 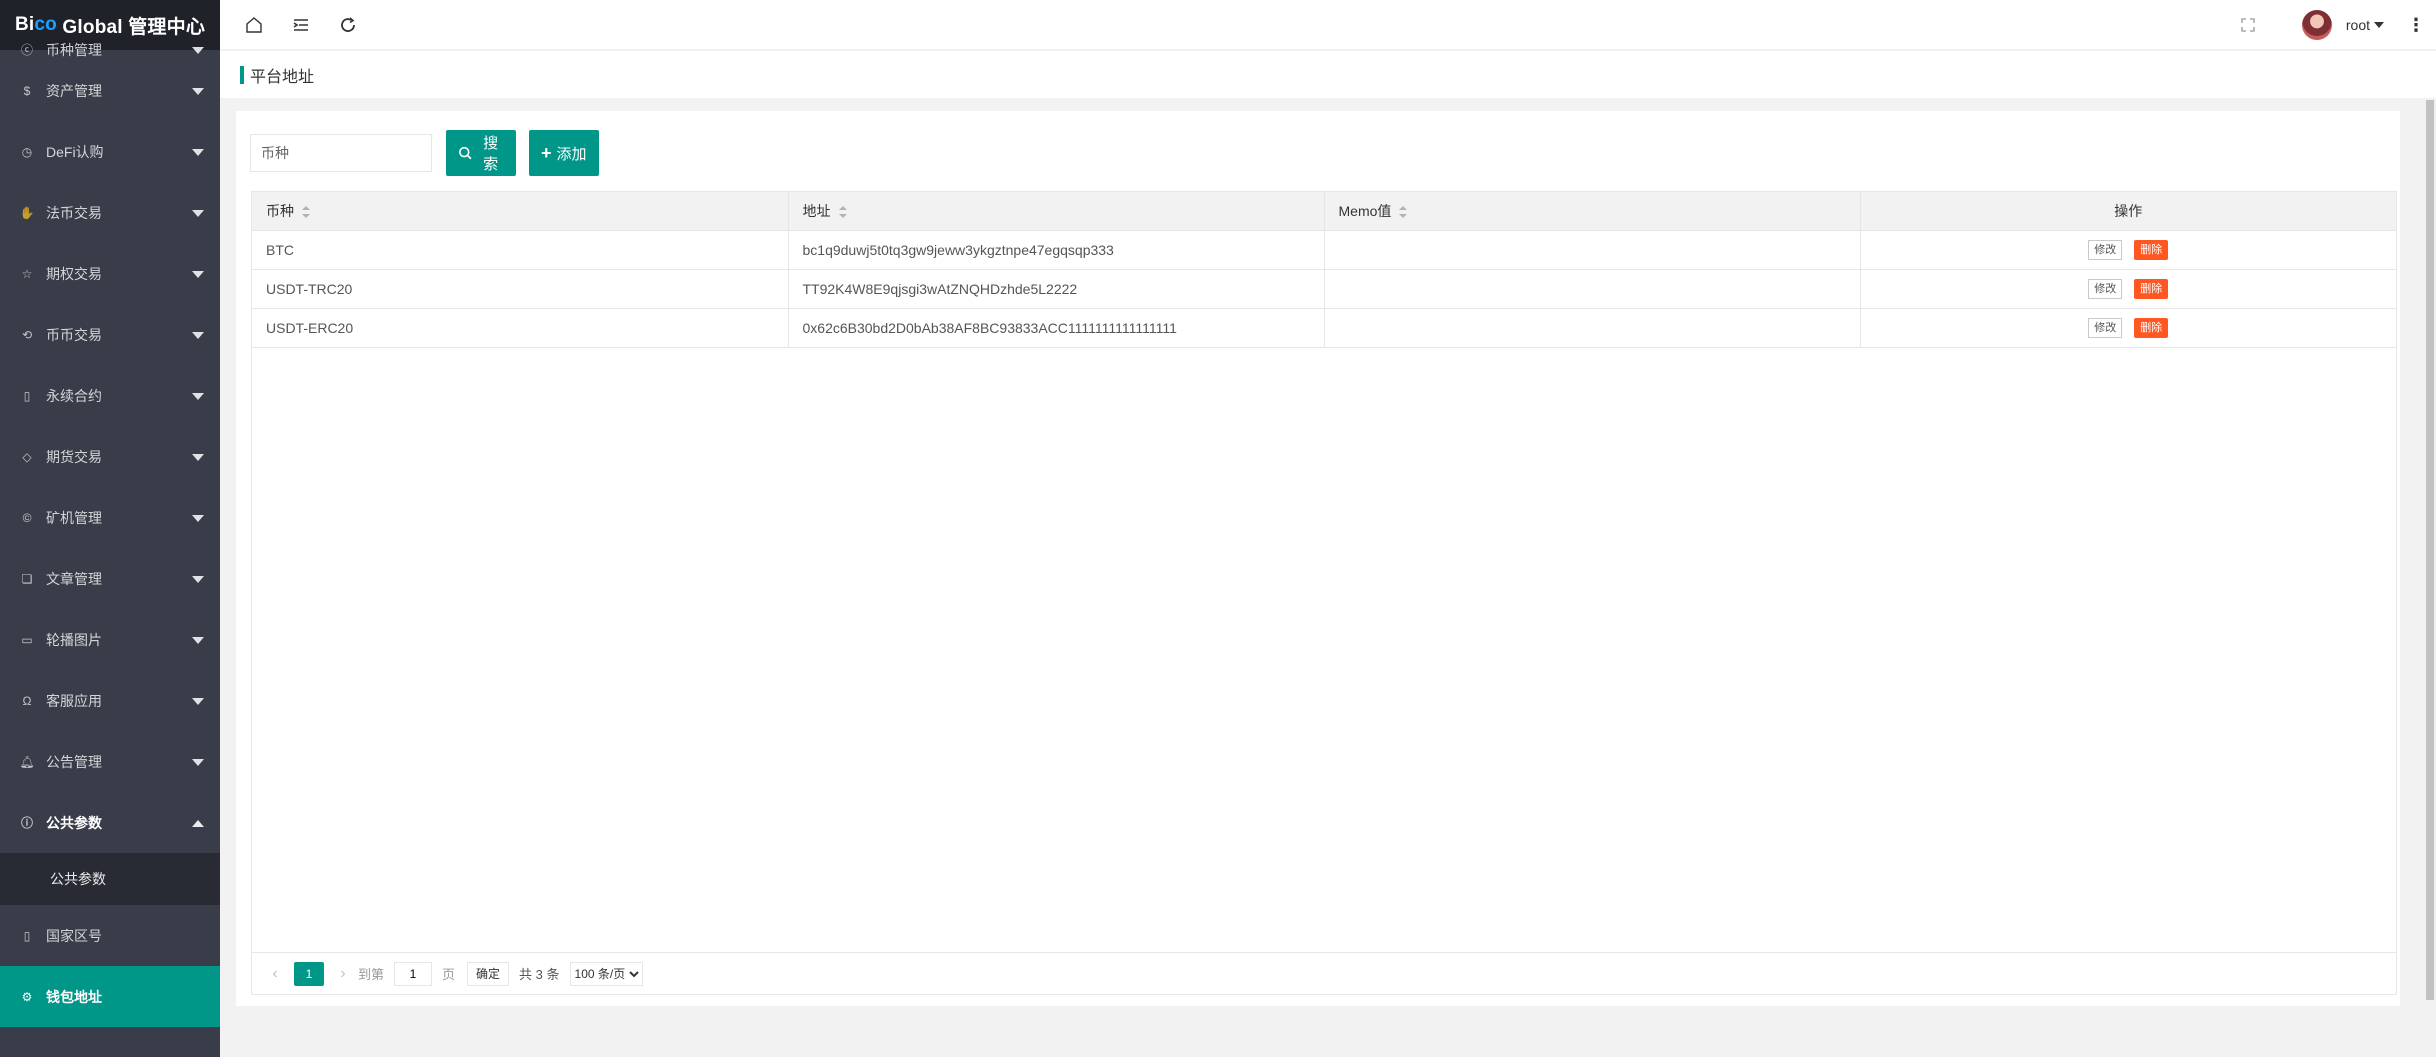 What do you see at coordinates (449, 974) in the screenshot?
I see `page-unit-label: 页` at bounding box center [449, 974].